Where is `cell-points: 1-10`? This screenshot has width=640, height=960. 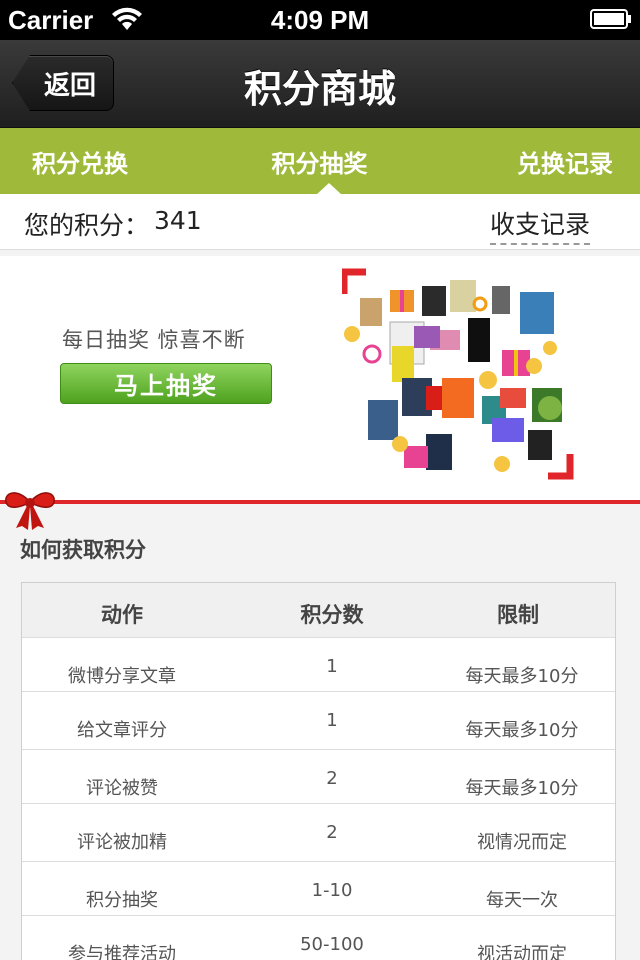 cell-points: 1-10 is located at coordinates (332, 890).